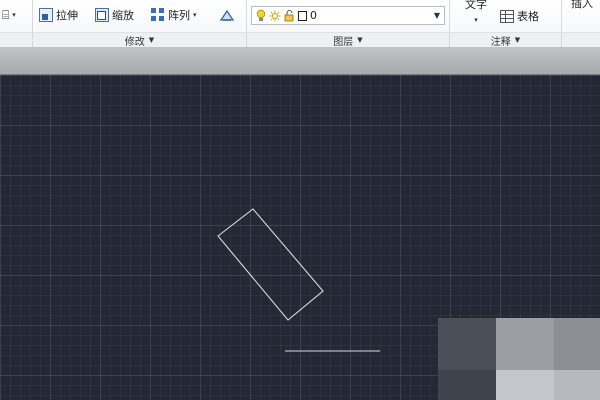 The height and width of the screenshot is (400, 600). Describe the element at coordinates (581, 39) in the screenshot. I see `panel-title-insert` at that location.